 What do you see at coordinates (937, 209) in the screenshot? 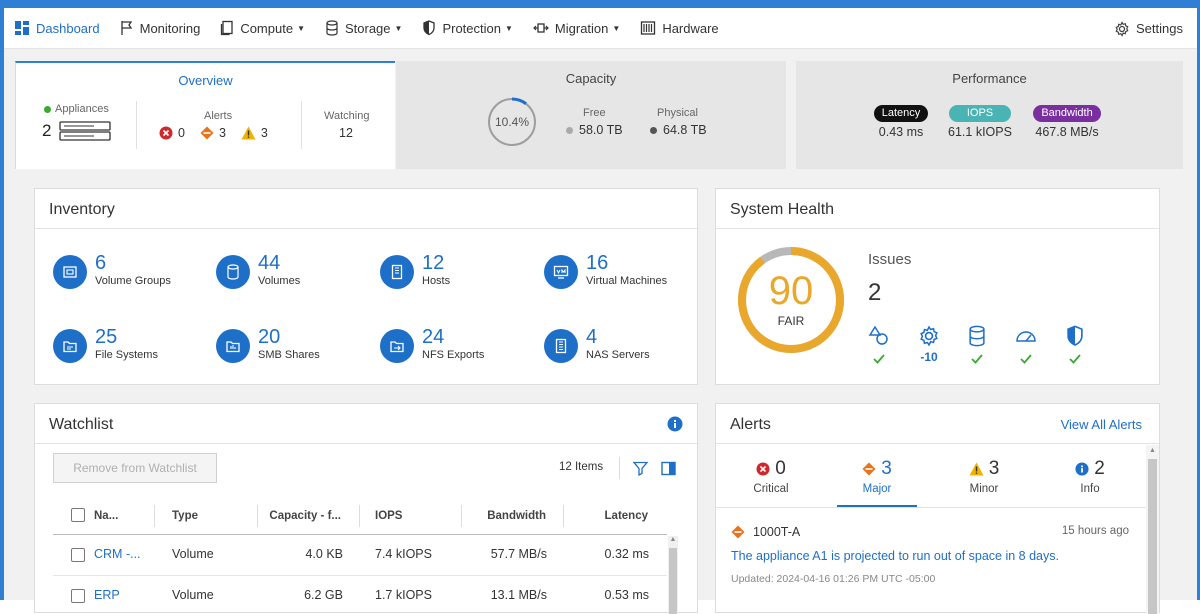
I see `system-health-title: System Health` at bounding box center [937, 209].